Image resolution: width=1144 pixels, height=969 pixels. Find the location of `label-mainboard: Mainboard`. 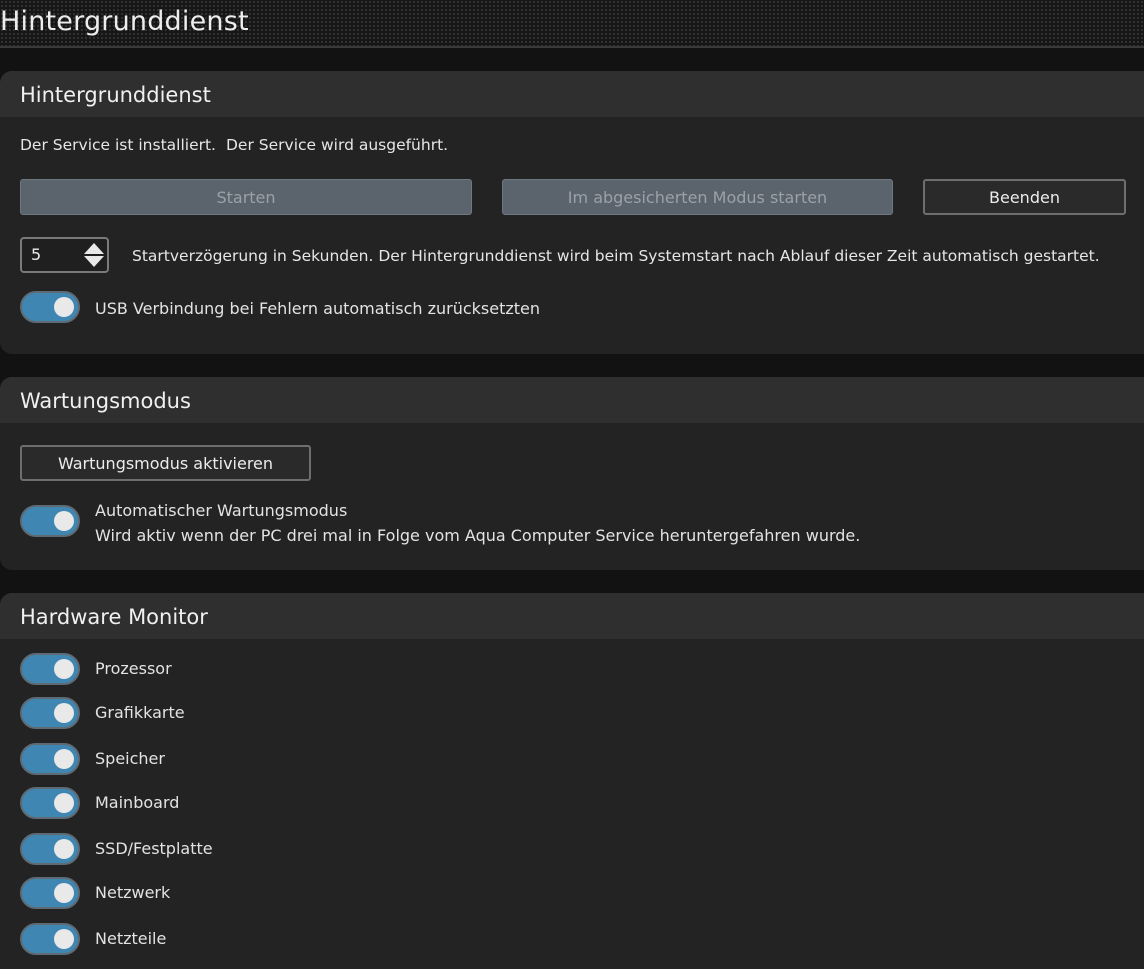

label-mainboard: Mainboard is located at coordinates (137, 802).